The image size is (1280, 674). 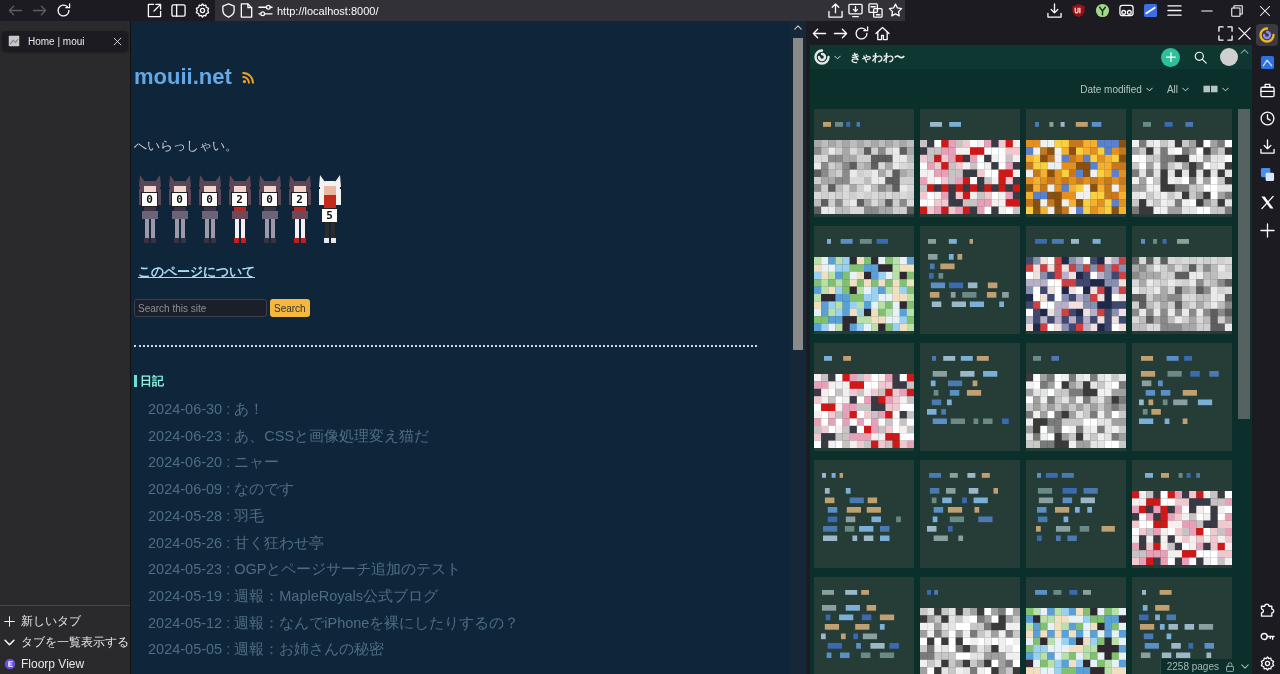 What do you see at coordinates (1200, 57) in the screenshot?
I see `search-icon` at bounding box center [1200, 57].